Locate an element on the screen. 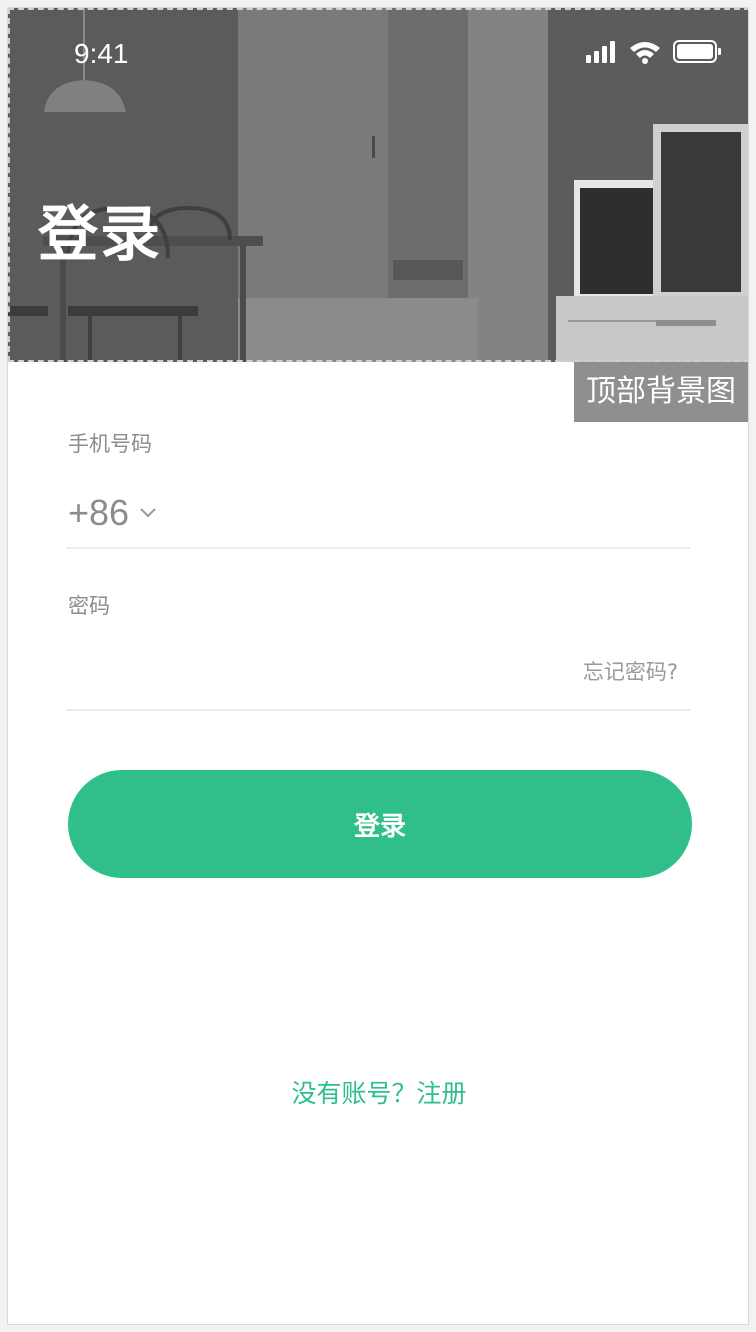  background-image-annotation: 顶部背景图 is located at coordinates (661, 392).